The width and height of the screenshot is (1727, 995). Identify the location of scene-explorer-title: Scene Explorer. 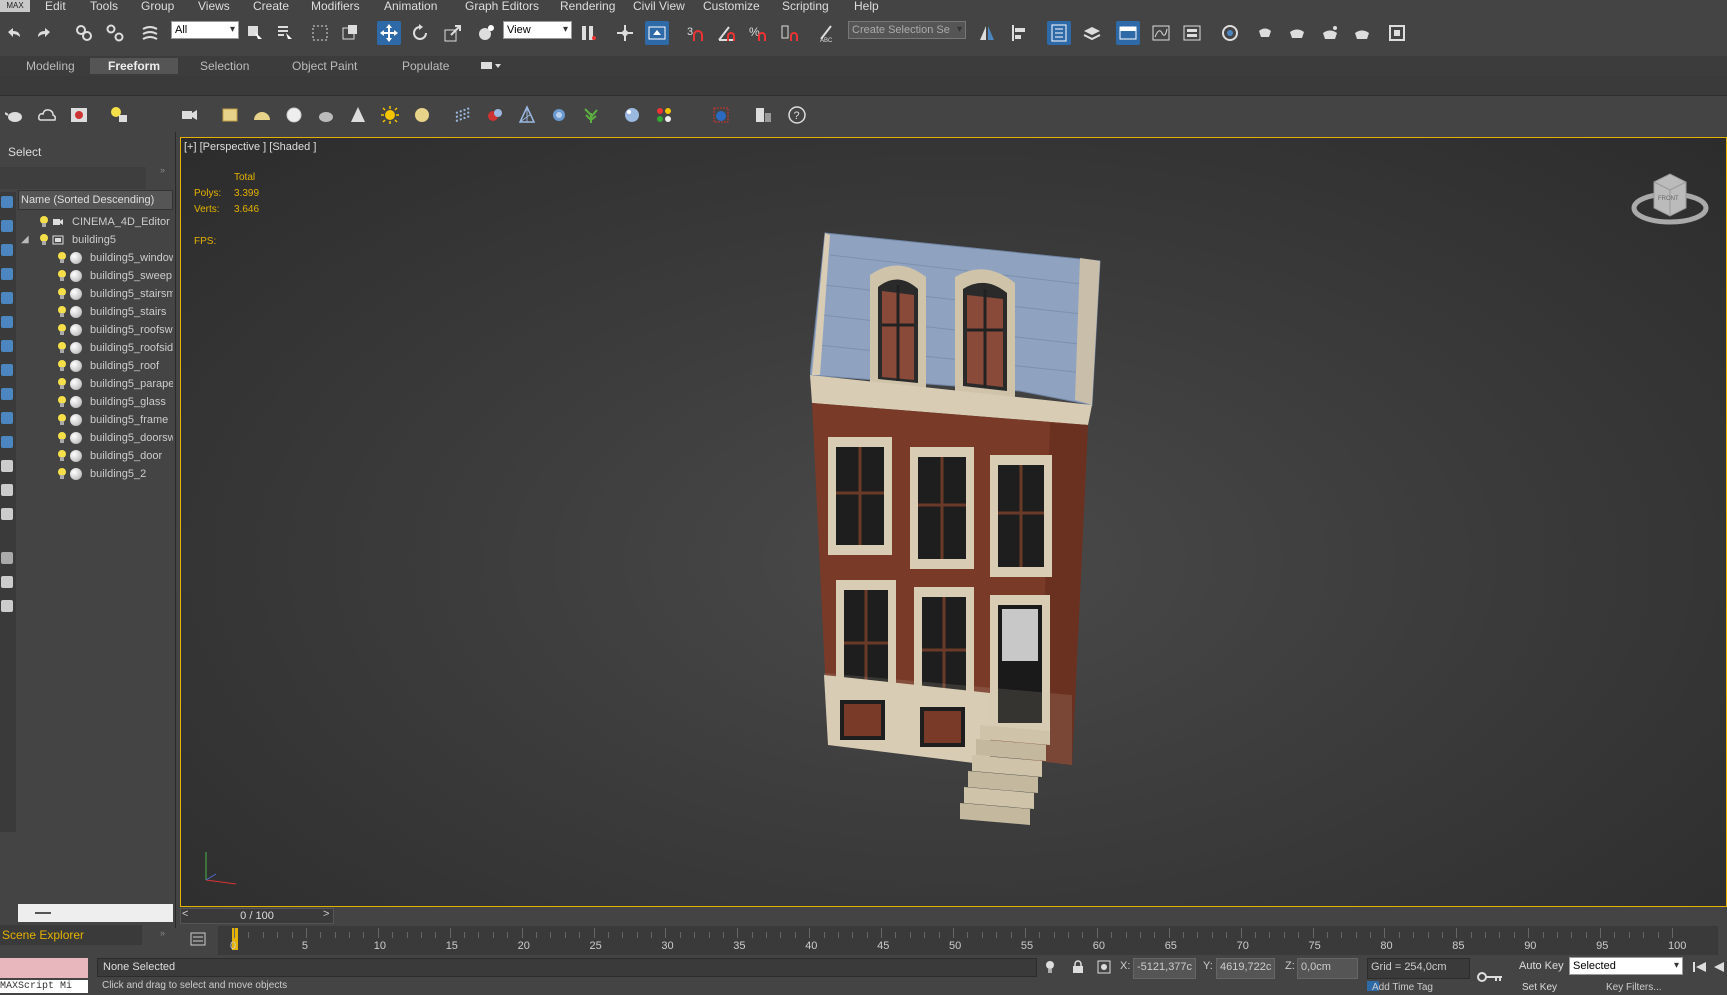
(71, 935).